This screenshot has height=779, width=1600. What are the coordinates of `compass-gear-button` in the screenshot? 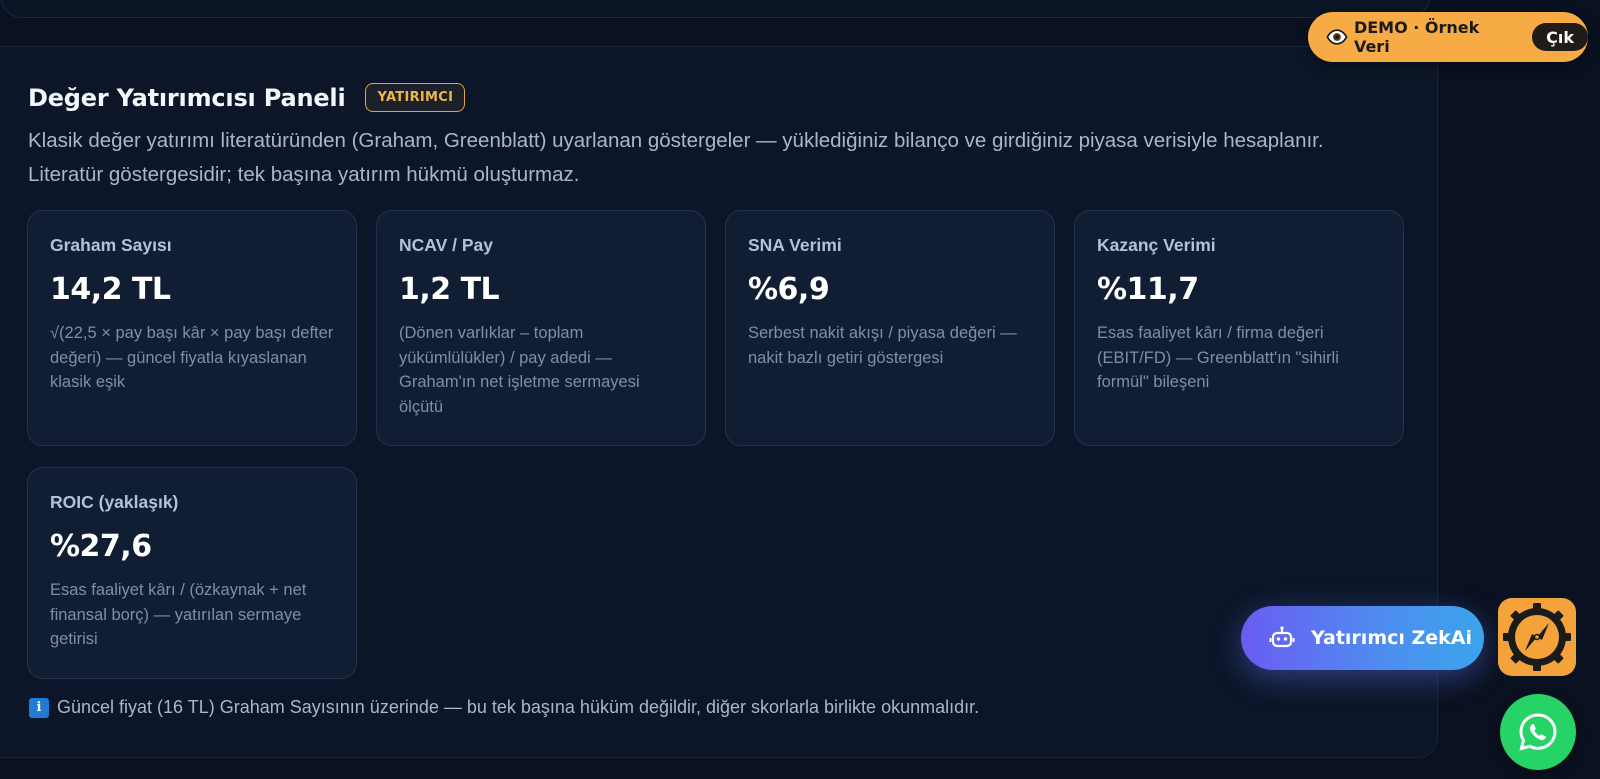 It's located at (1537, 637).